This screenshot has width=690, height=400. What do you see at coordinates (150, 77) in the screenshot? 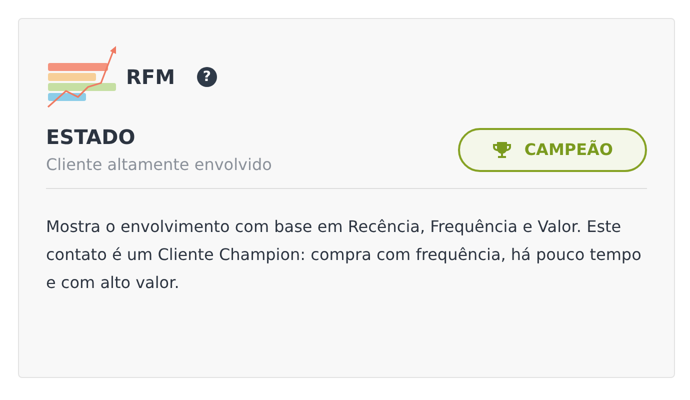
I see `card-title: RFM` at bounding box center [150, 77].